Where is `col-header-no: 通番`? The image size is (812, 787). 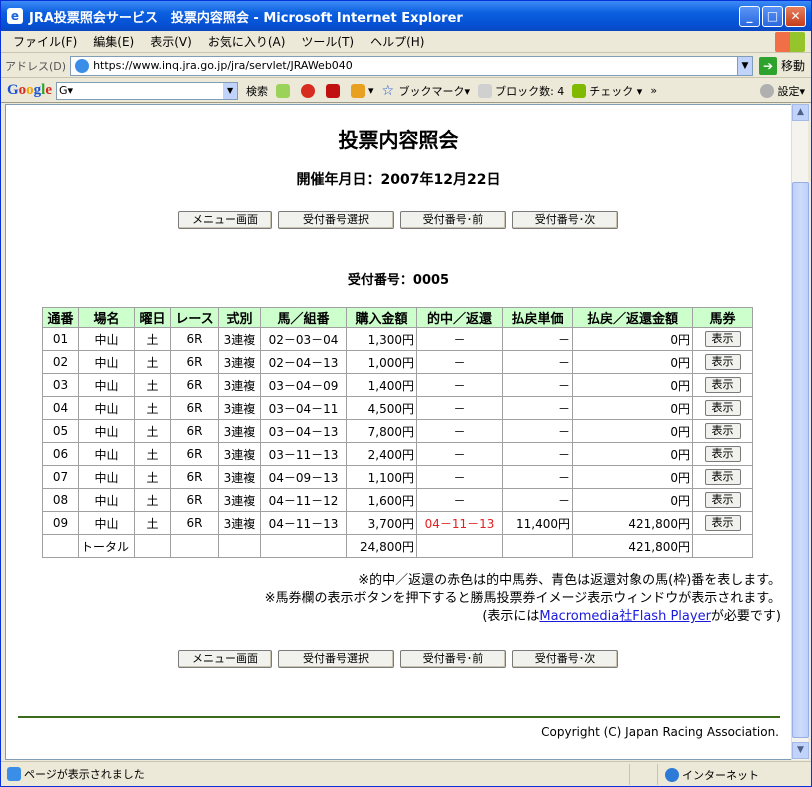
col-header-no: 通番 is located at coordinates (60, 317).